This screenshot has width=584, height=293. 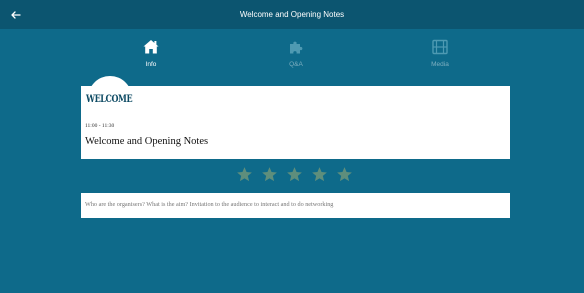 I want to click on tab-media: Media, so click(x=440, y=56).